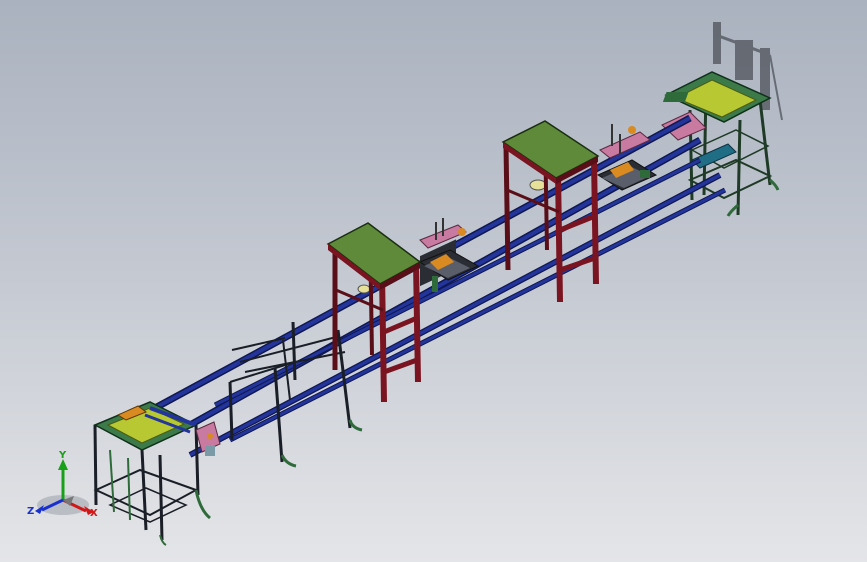 This screenshot has height=562, width=867. What do you see at coordinates (94, 513) in the screenshot?
I see `x-axis-label: X` at bounding box center [94, 513].